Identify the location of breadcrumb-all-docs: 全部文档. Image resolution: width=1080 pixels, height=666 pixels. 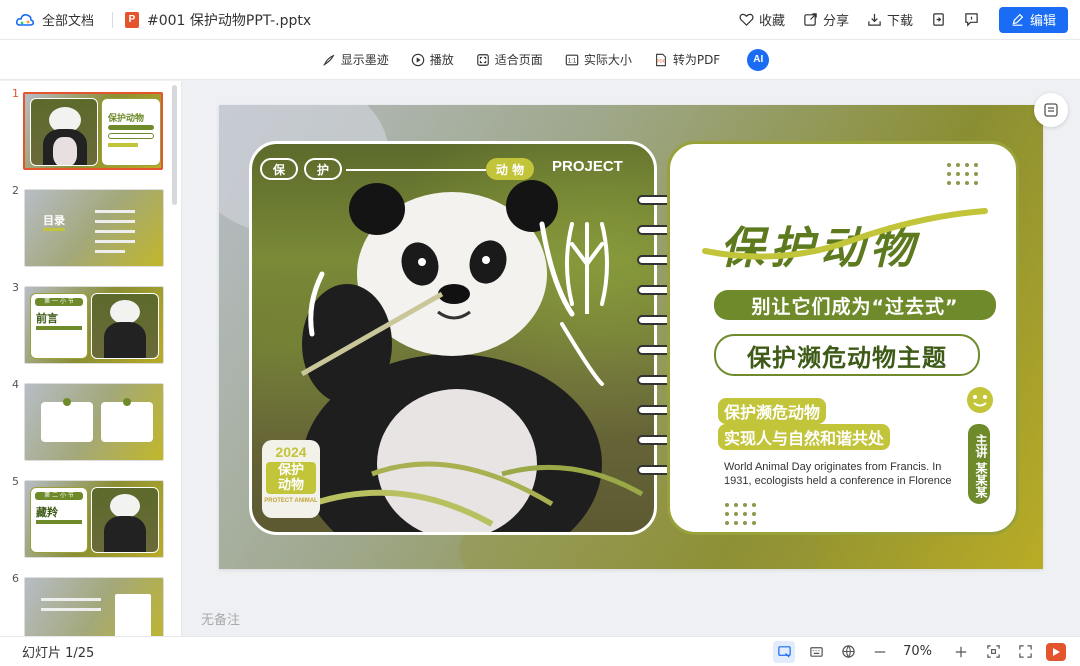
(68, 19).